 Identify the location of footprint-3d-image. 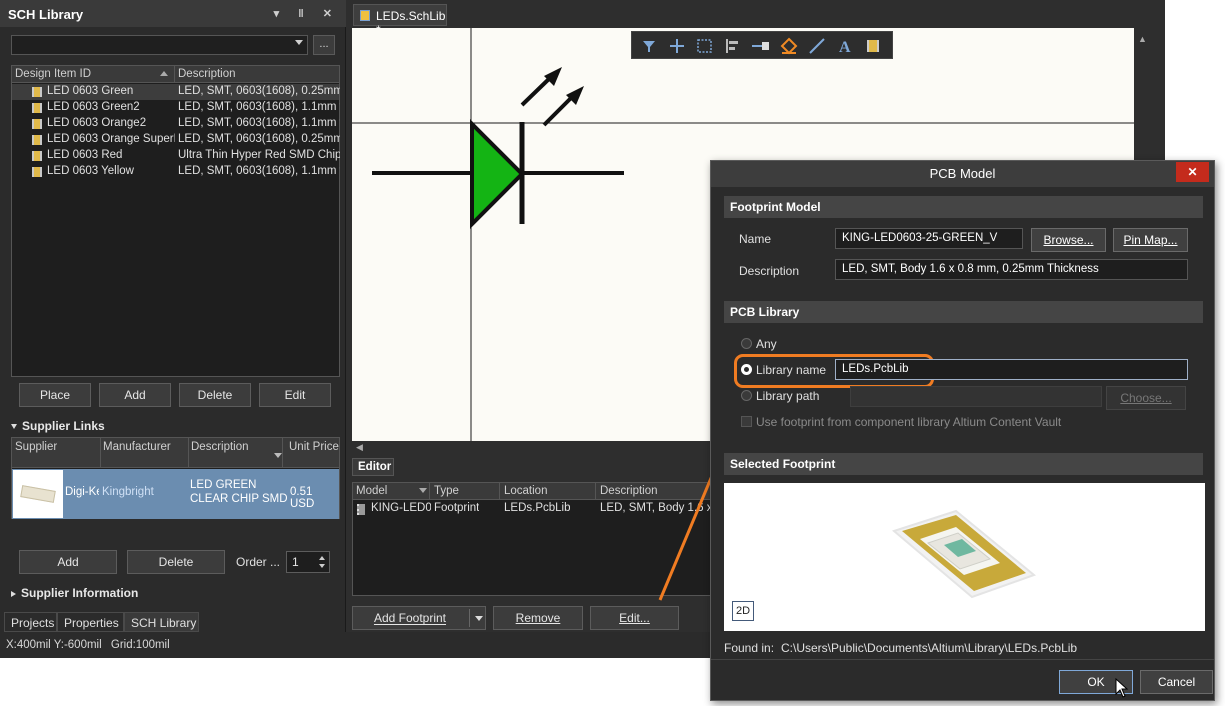
(964, 554).